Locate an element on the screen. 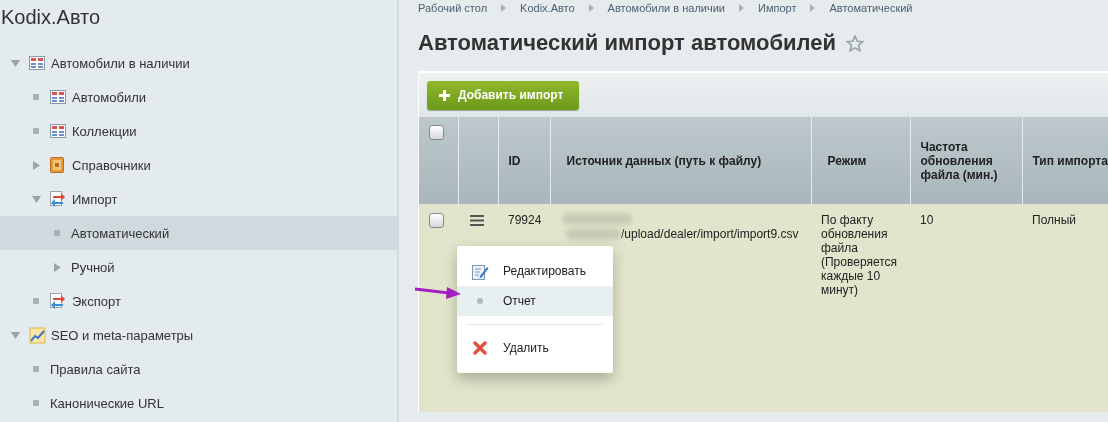 The width and height of the screenshot is (1108, 422). sidebar-item: Автомобили в наличии is located at coordinates (198, 63).